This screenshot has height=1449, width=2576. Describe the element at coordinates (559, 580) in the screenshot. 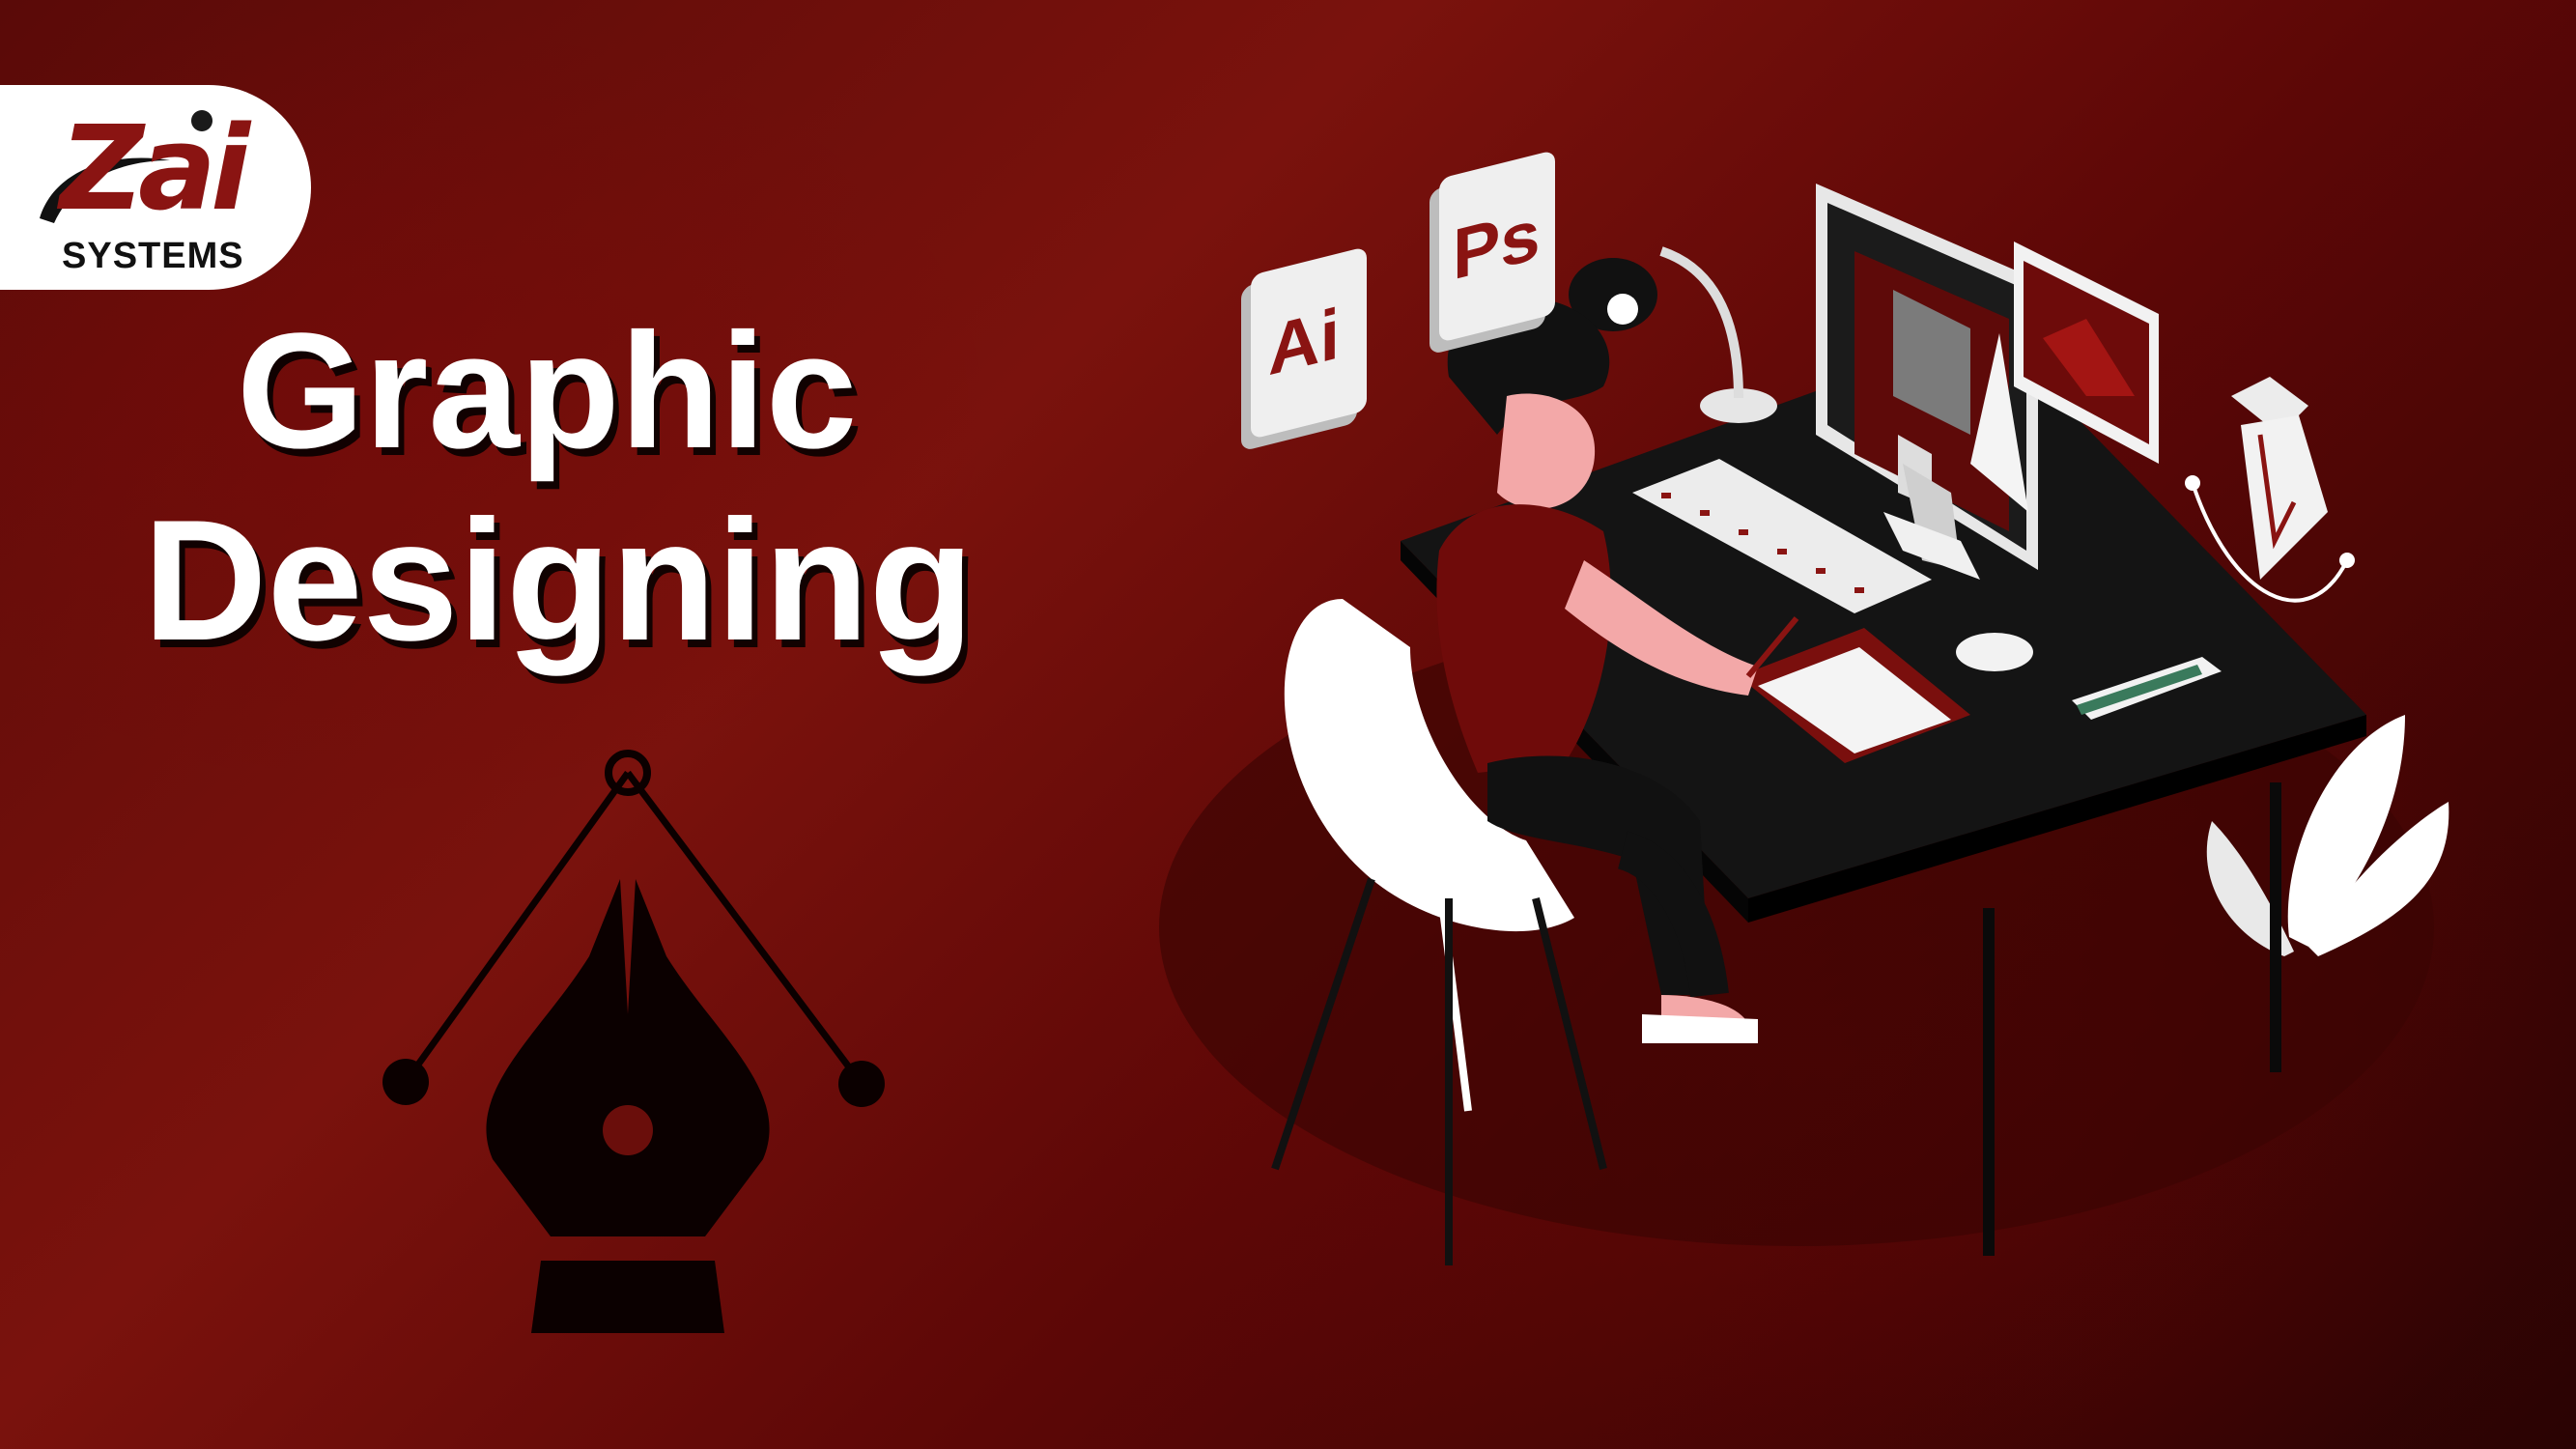

I see `headline-line-2: Designing` at that location.